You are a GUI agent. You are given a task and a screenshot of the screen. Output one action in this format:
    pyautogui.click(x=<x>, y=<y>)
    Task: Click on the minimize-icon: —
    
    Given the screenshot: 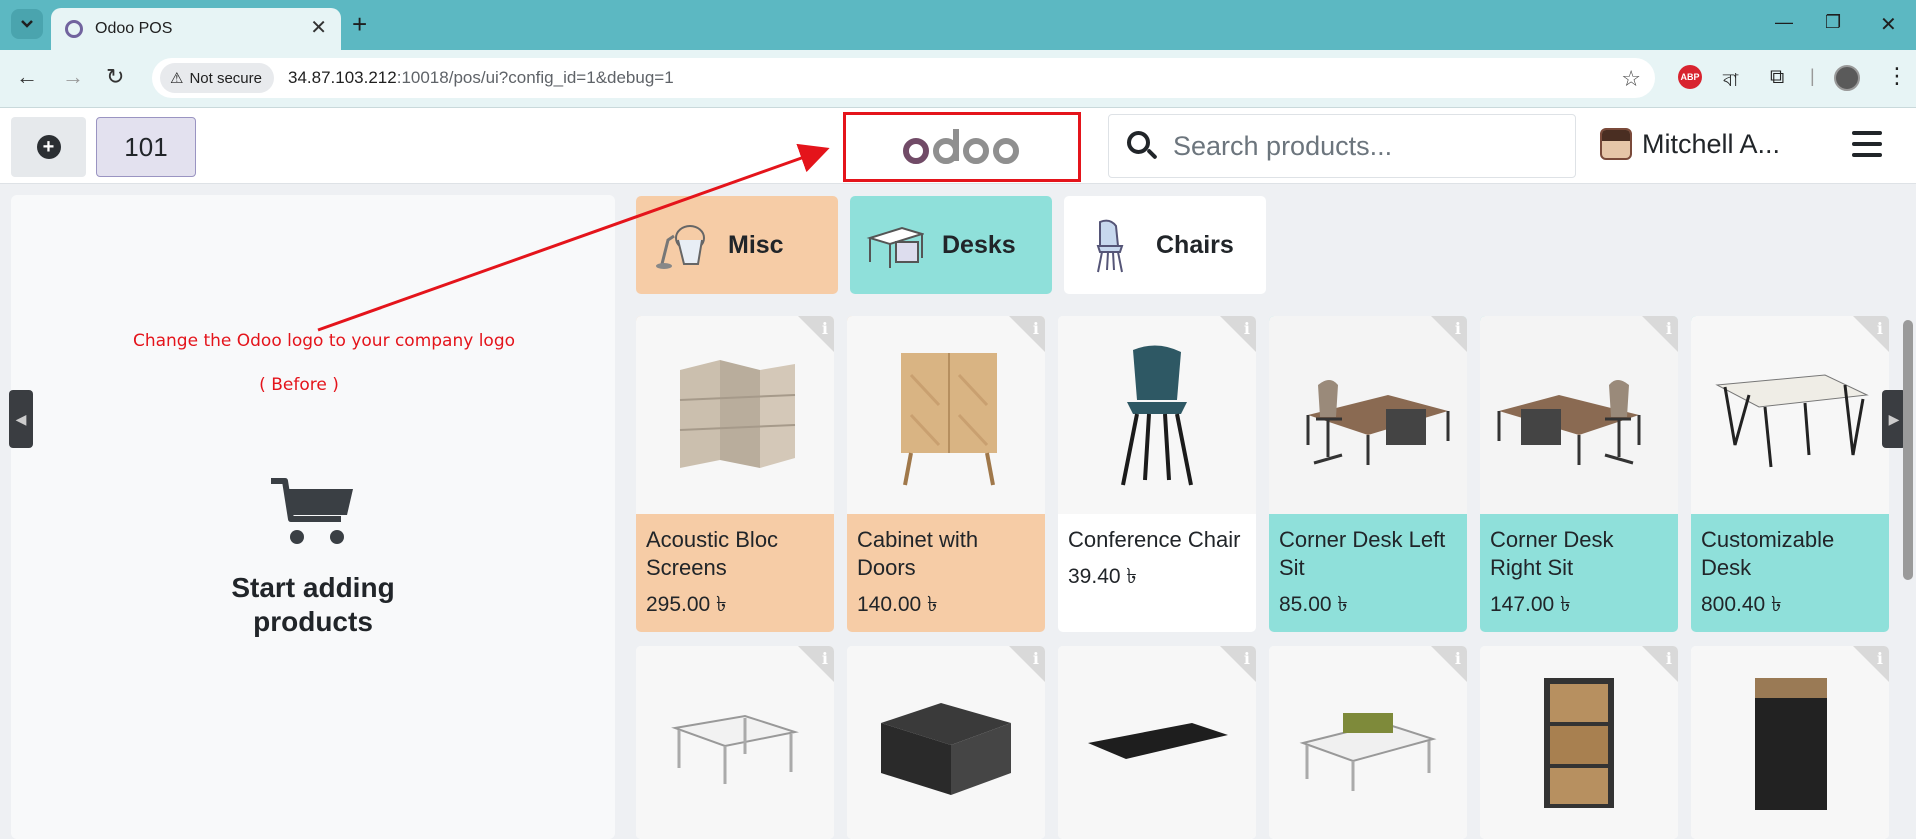 What is the action you would take?
    pyautogui.click(x=1784, y=22)
    